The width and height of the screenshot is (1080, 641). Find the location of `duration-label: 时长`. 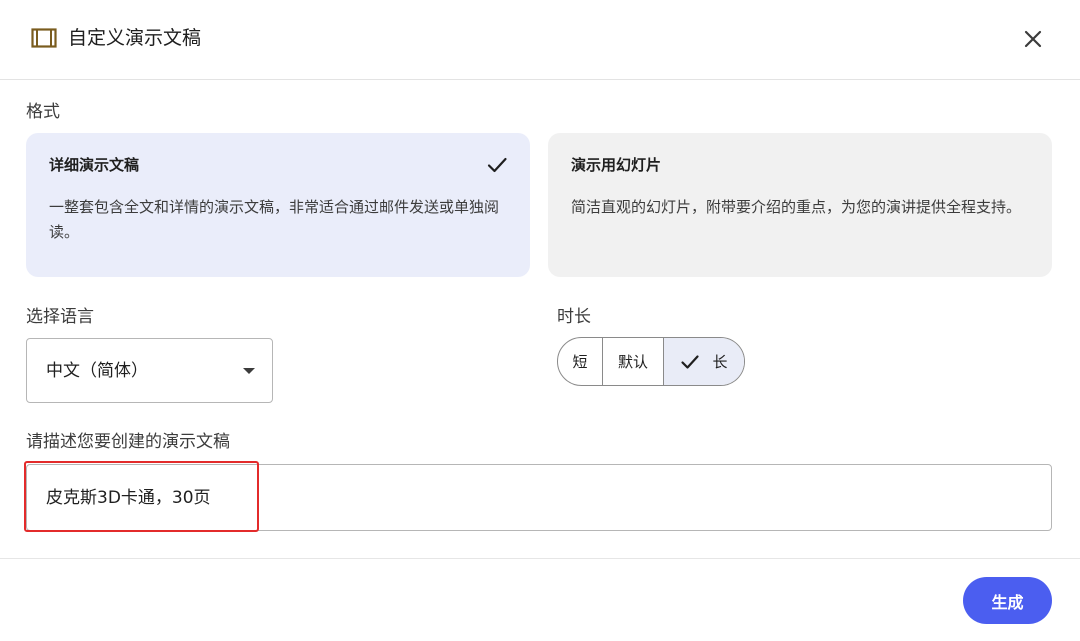

duration-label: 时长 is located at coordinates (574, 317).